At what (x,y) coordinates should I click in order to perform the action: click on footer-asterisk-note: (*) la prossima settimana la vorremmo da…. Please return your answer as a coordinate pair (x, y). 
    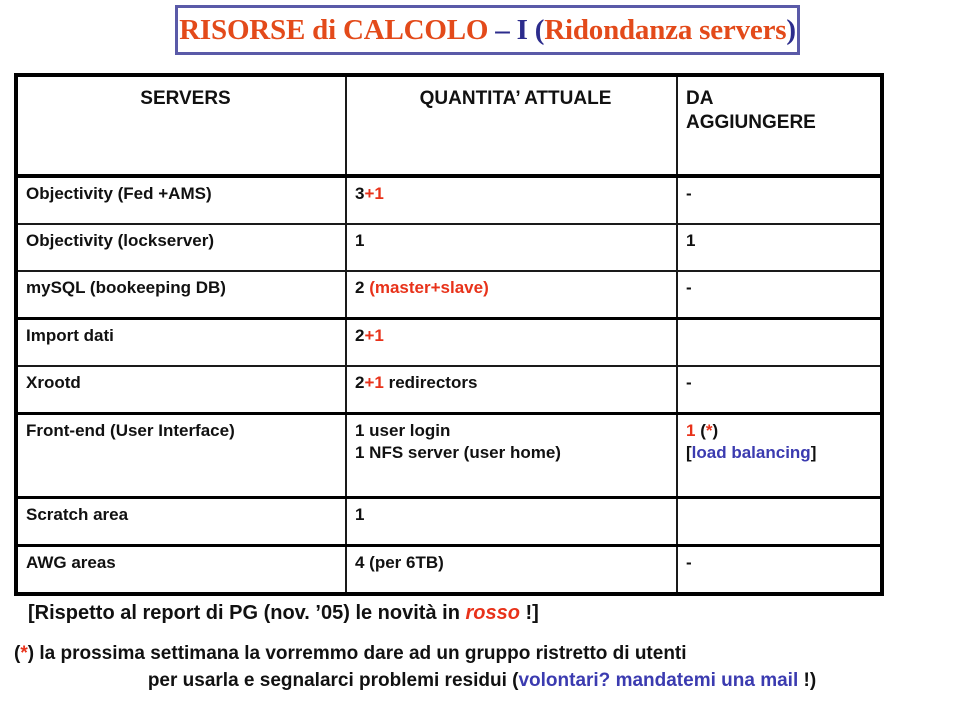
    Looking at the image, I should click on (484, 668).